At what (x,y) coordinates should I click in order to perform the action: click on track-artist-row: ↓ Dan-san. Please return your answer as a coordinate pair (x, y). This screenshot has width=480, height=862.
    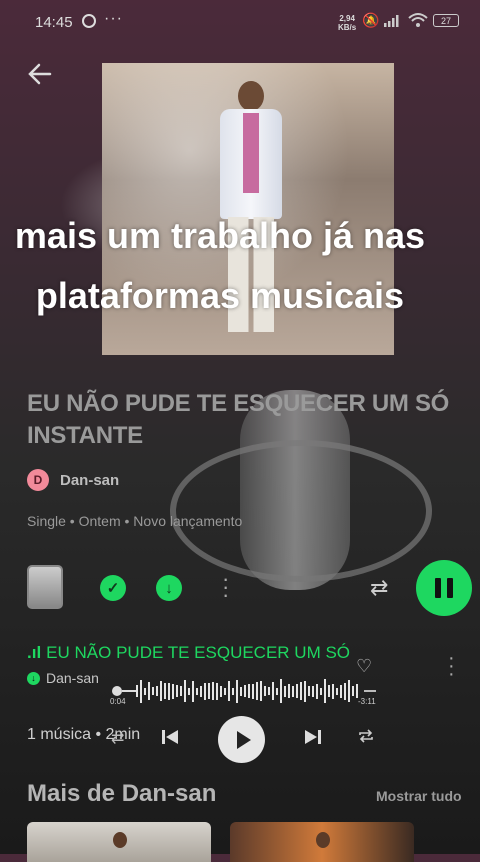
    Looking at the image, I should click on (63, 678).